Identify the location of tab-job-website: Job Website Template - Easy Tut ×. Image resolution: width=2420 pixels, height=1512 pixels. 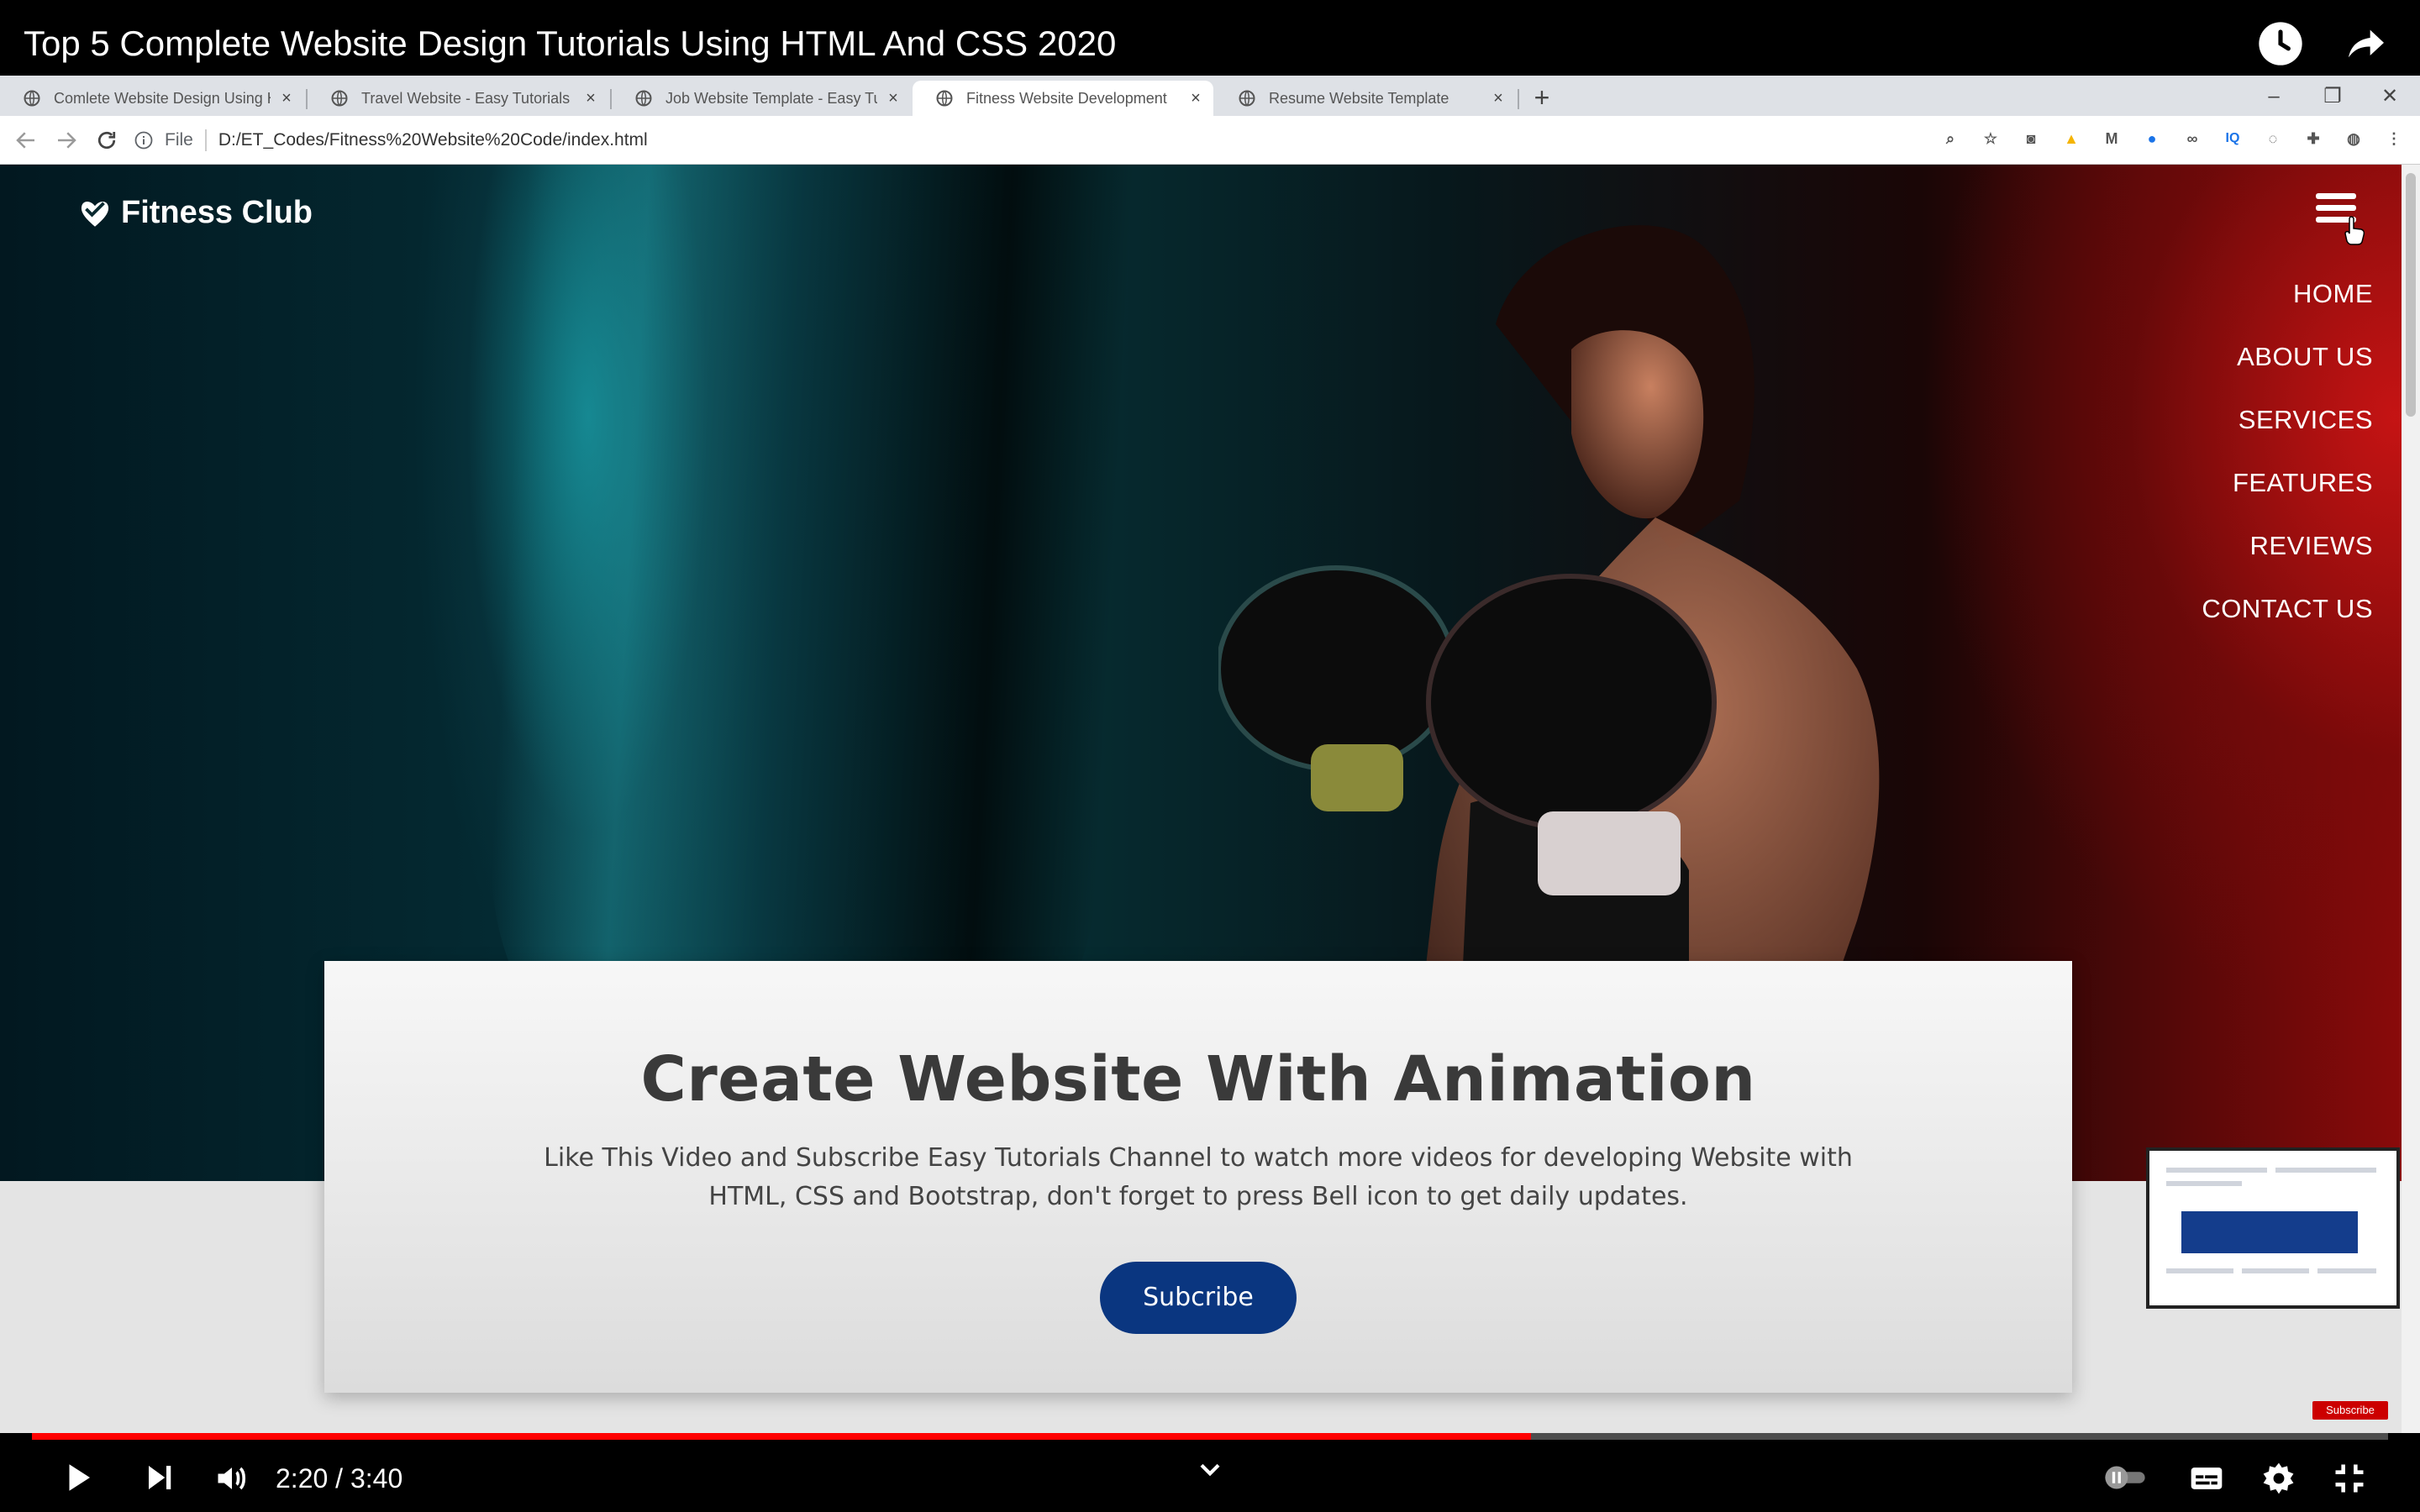
(762, 98).